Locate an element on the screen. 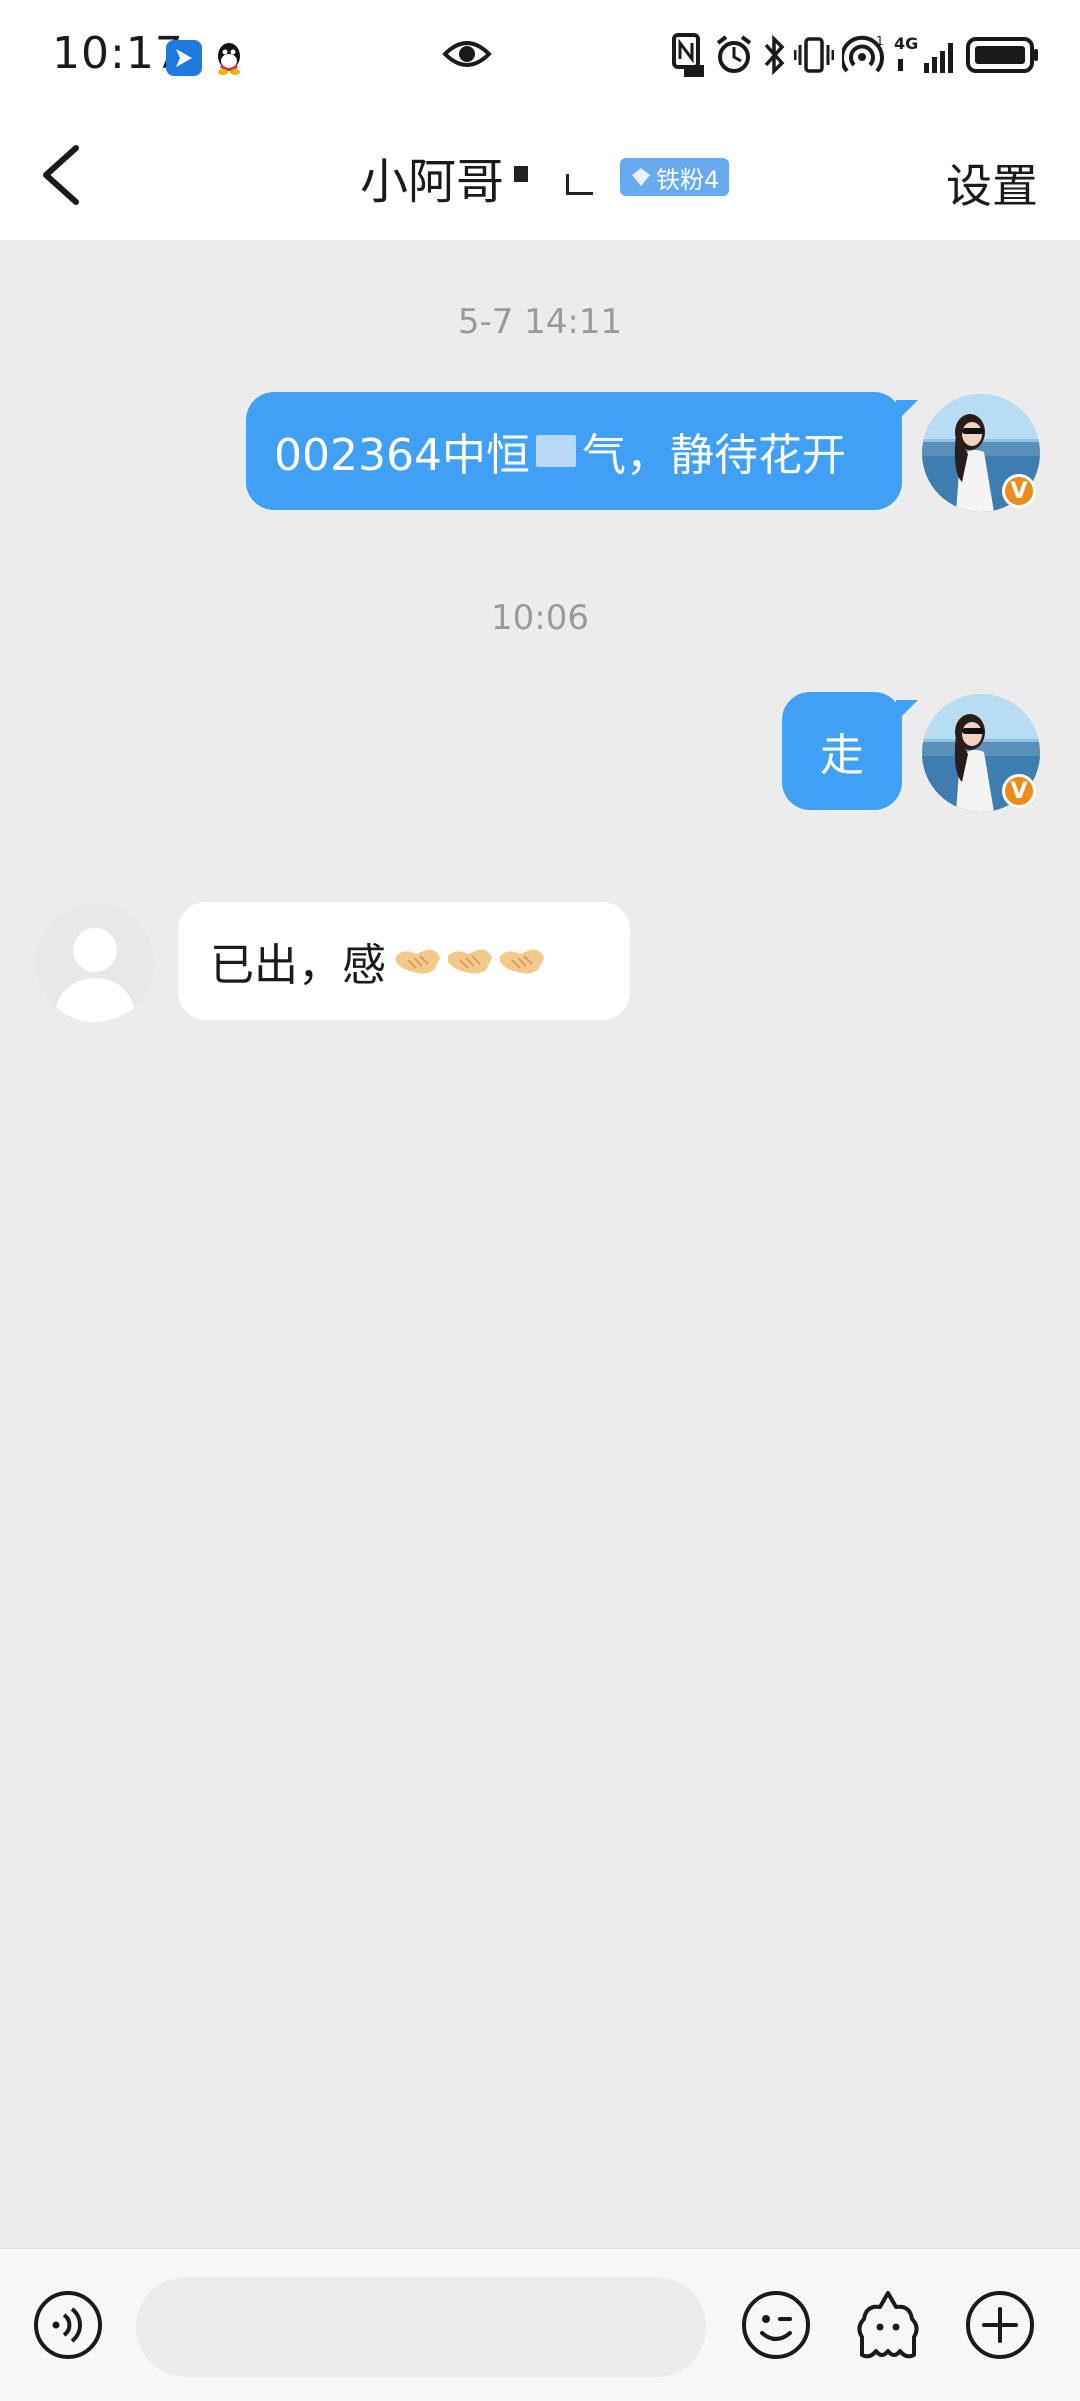 This screenshot has height=2401, width=1080. message-text: 002364中恒 is located at coordinates (402, 455).